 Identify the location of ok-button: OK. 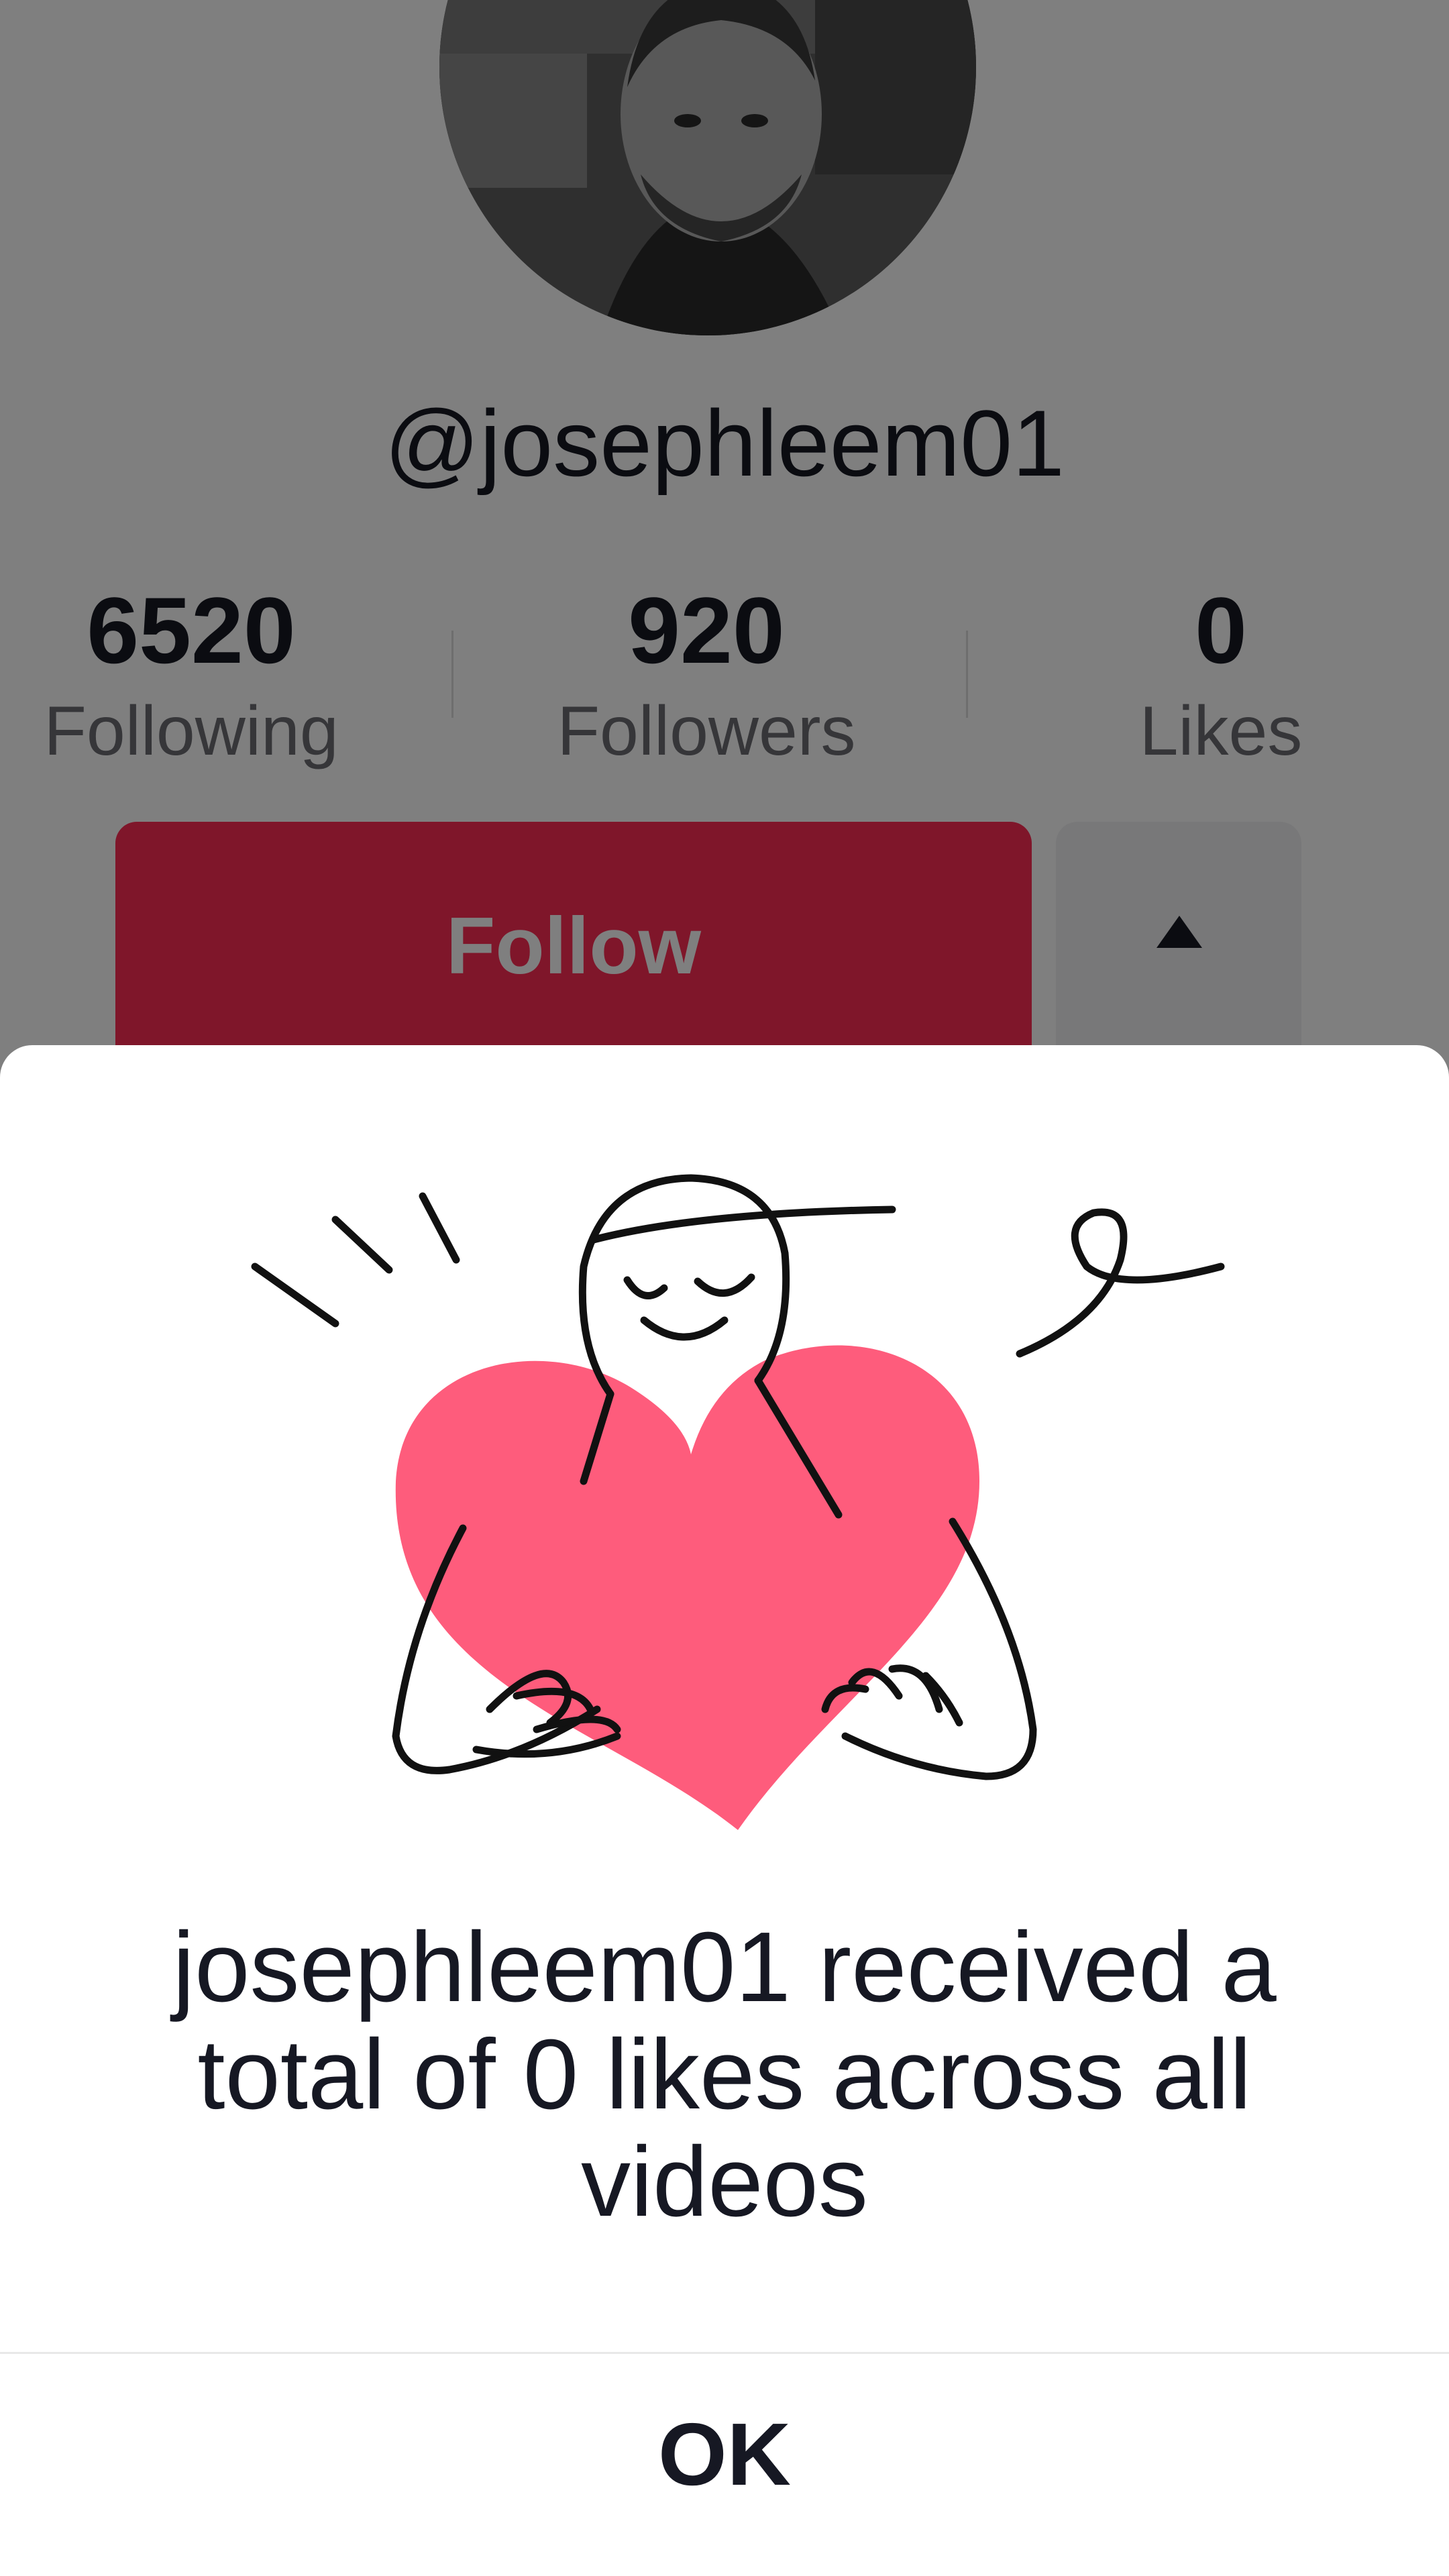
(724, 2465).